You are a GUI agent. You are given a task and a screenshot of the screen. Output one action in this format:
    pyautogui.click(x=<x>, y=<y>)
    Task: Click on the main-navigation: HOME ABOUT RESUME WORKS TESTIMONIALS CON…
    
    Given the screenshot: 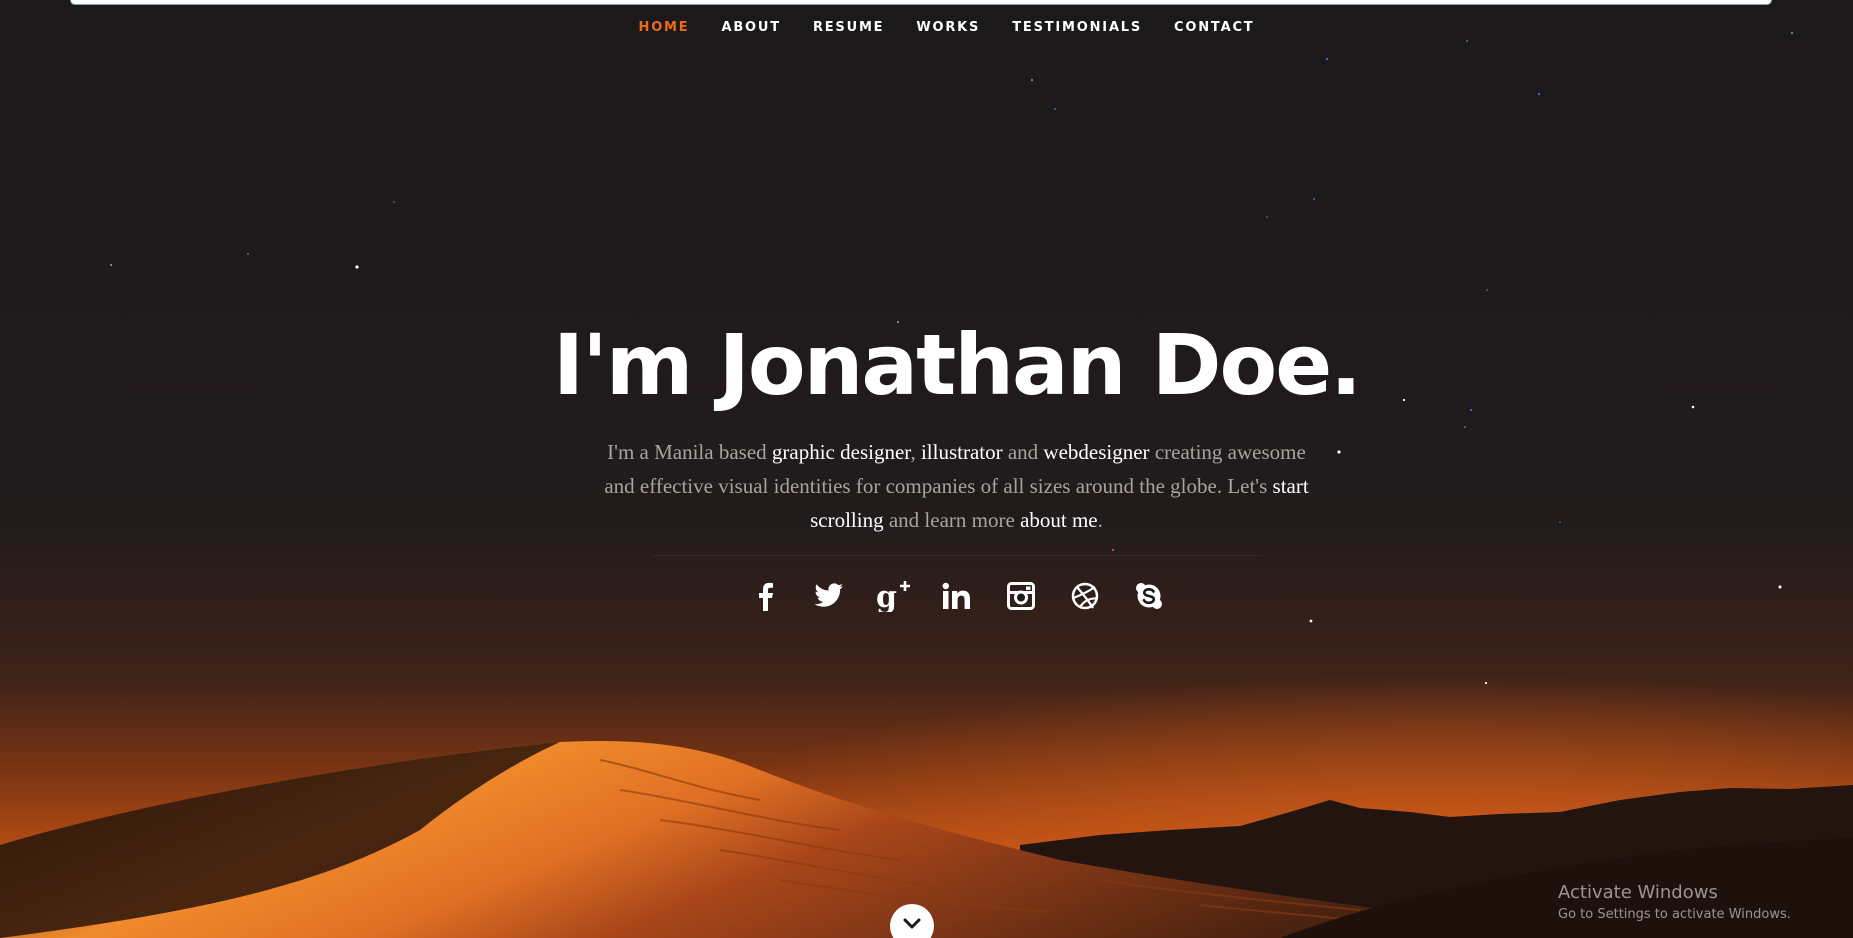 What is the action you would take?
    pyautogui.click(x=926, y=27)
    